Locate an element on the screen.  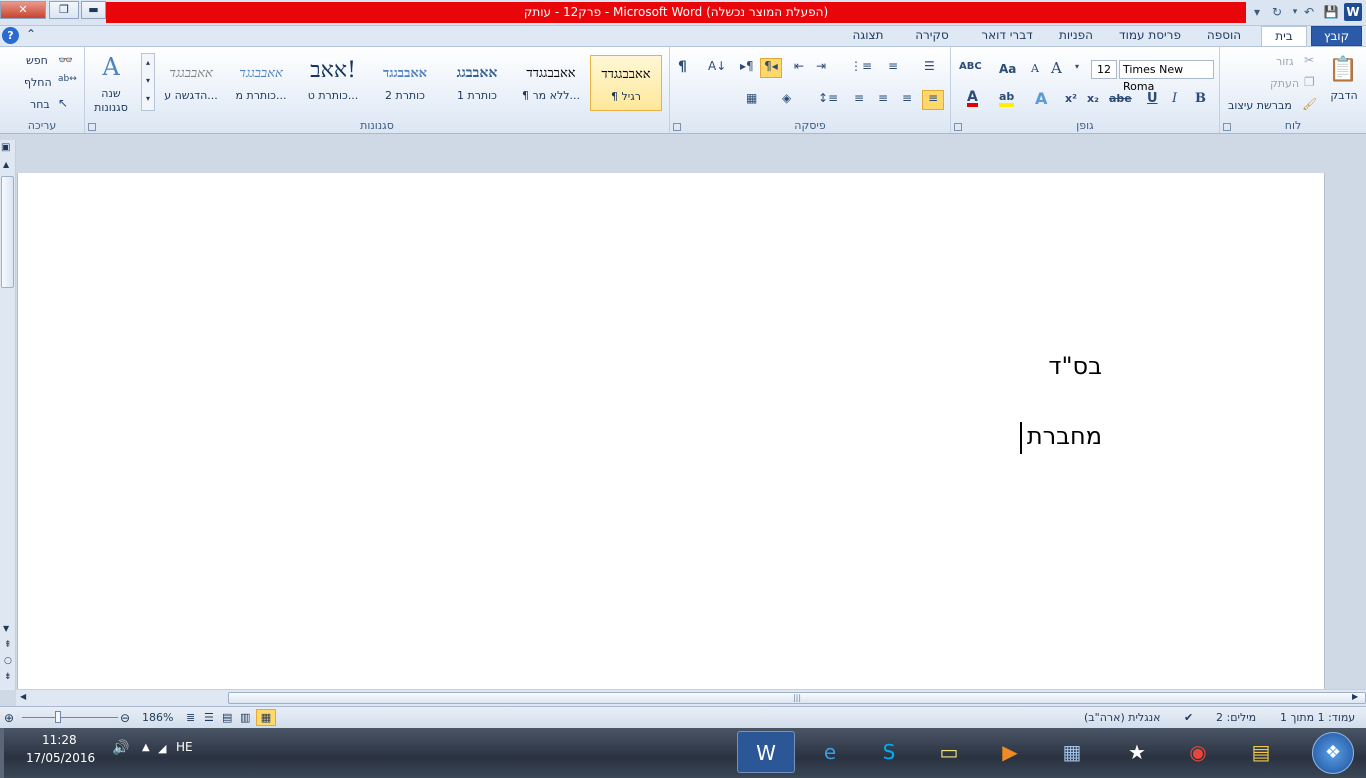
tab-insert: הוספה is located at coordinates (1224, 36).